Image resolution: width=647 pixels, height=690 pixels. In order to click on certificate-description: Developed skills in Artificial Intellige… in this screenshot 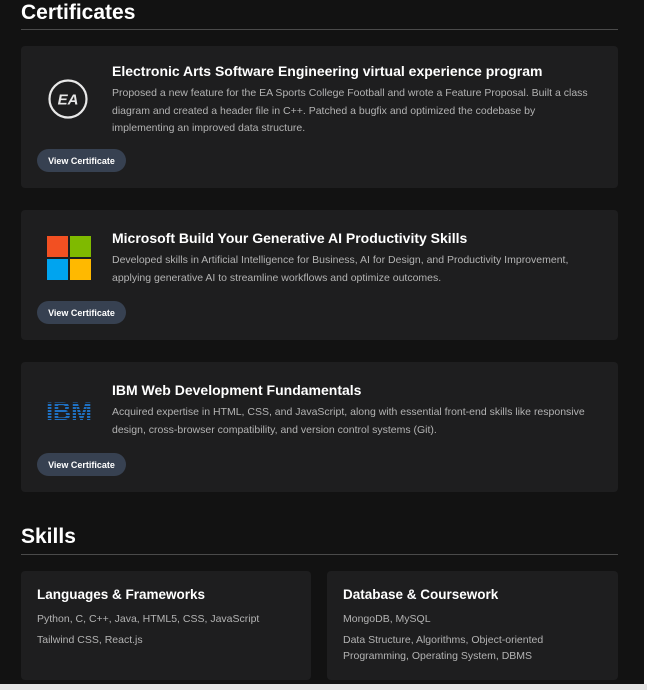, I will do `click(340, 269)`.